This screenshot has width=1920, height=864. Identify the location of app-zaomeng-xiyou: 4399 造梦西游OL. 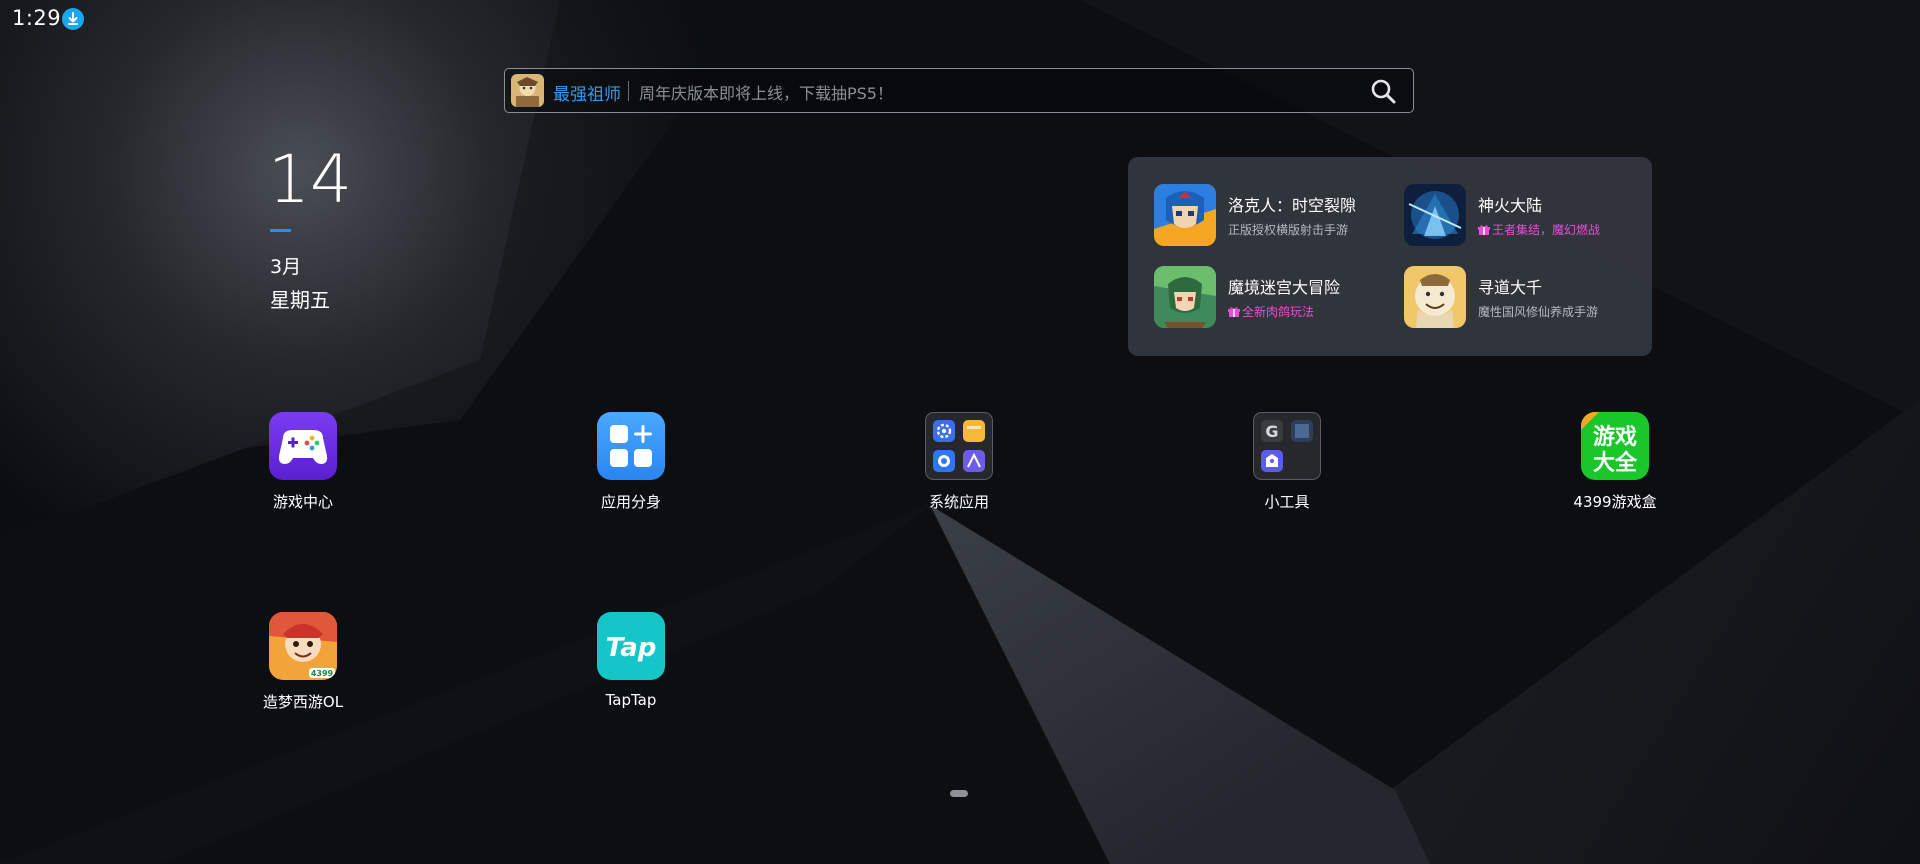
(303, 667).